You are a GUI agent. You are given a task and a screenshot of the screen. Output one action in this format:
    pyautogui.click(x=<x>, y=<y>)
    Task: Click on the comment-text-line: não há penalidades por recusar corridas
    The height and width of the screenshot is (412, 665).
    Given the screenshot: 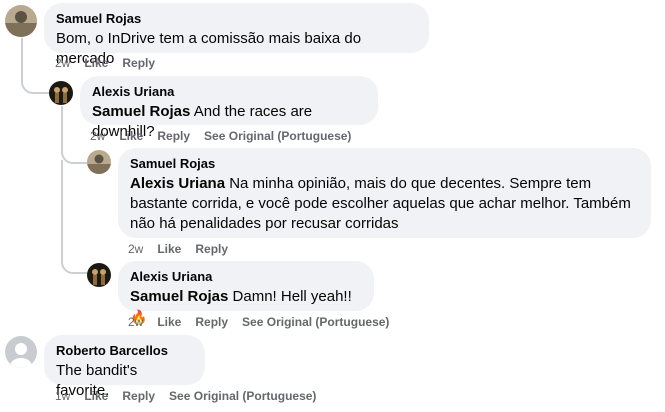 What is the action you would take?
    pyautogui.click(x=264, y=223)
    